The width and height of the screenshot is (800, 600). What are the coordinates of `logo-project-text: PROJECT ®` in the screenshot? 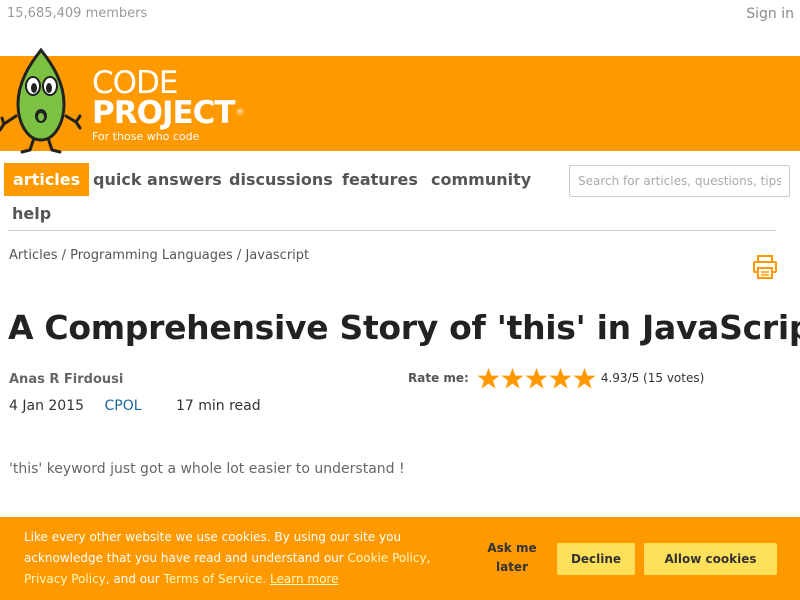 It's located at (168, 113).